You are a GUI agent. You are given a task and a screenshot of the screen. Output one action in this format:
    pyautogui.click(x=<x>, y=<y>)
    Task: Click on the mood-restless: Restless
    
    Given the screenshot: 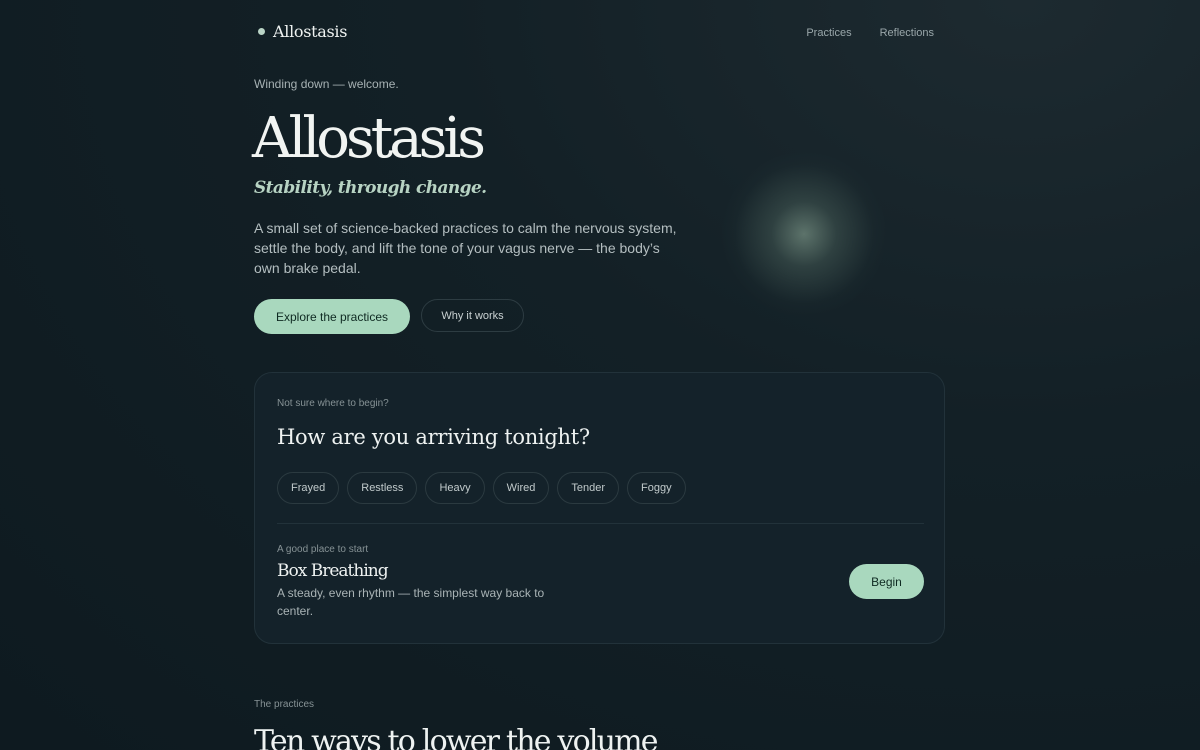 What is the action you would take?
    pyautogui.click(x=382, y=488)
    